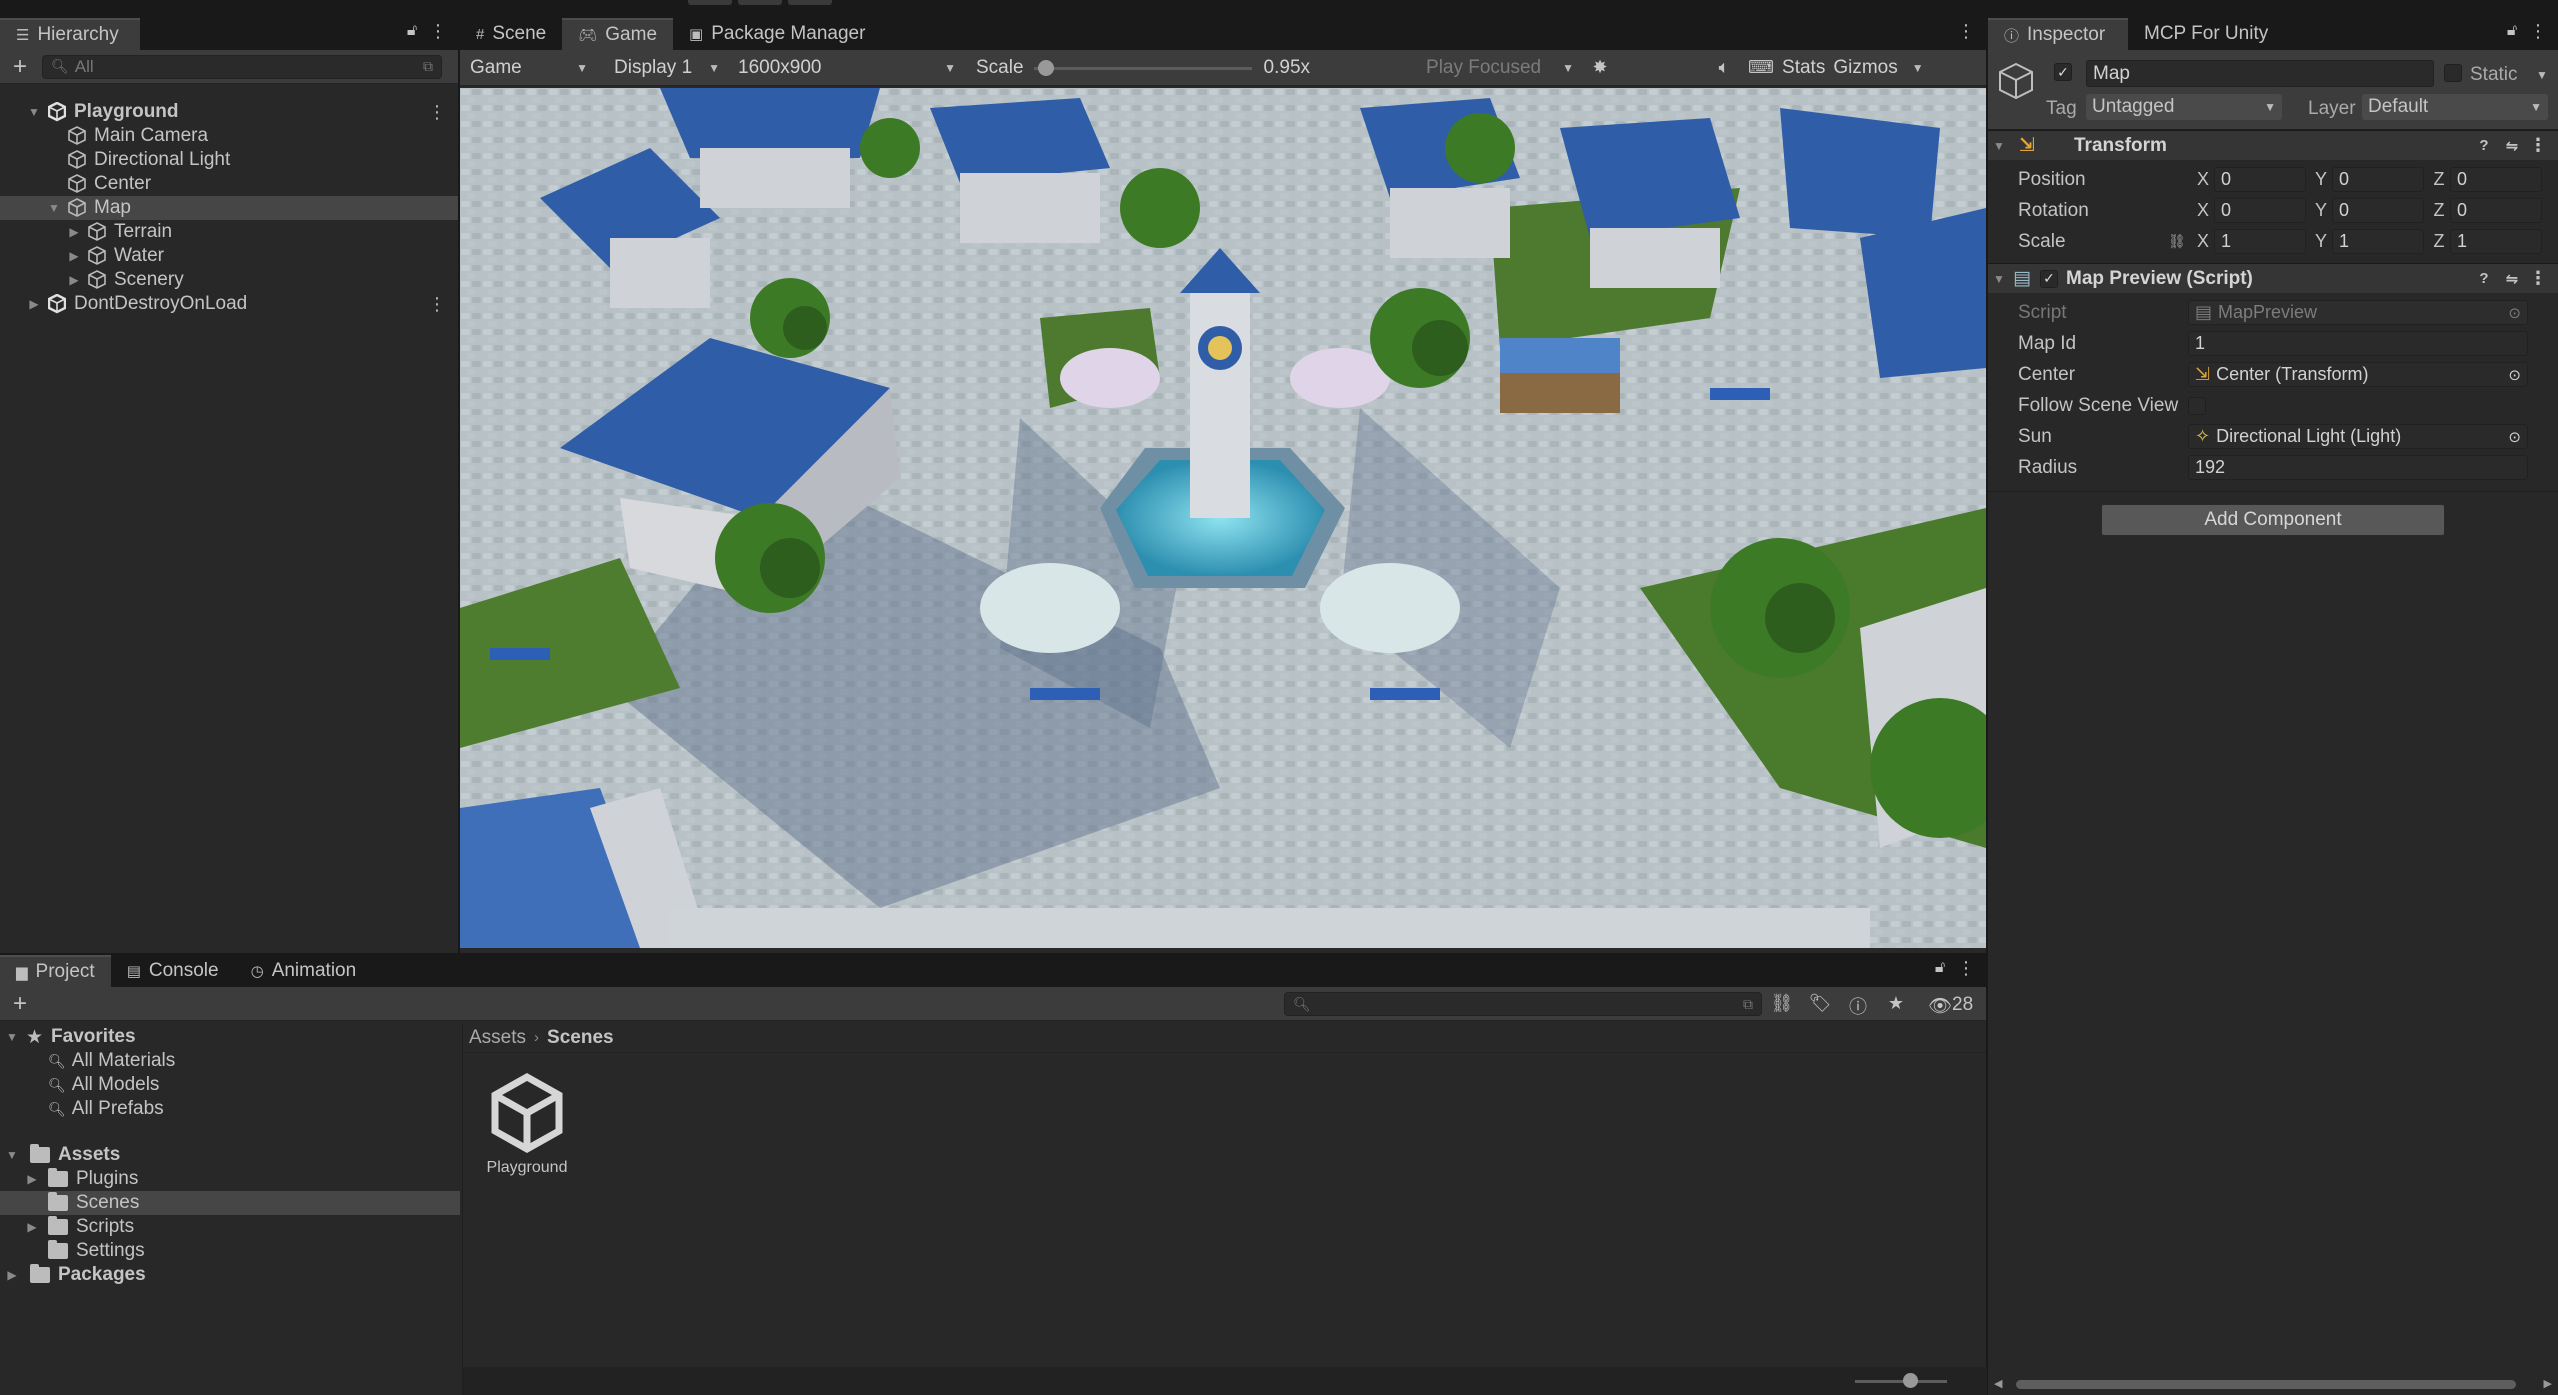  What do you see at coordinates (2197, 405) in the screenshot?
I see `follow-scene-view-checkbox` at bounding box center [2197, 405].